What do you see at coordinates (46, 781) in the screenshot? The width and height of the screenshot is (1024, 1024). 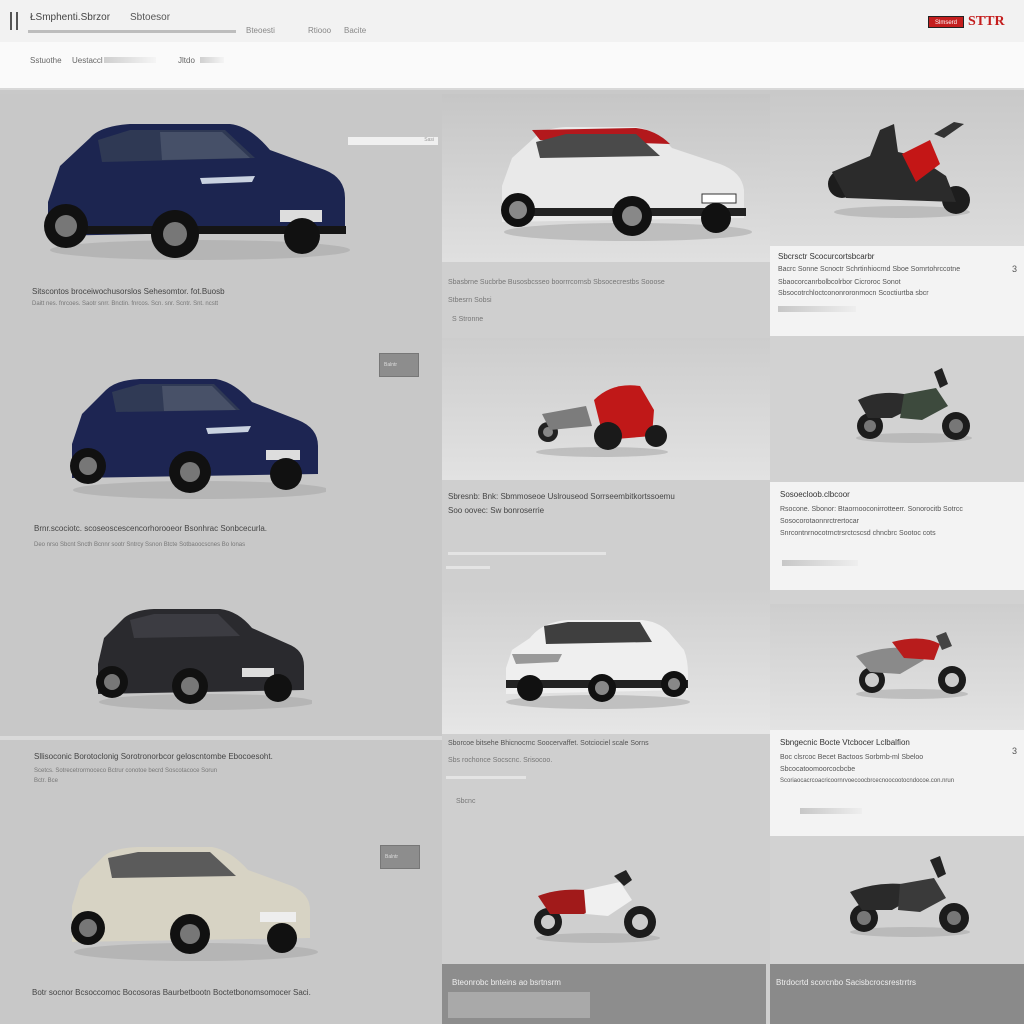 I see `item-extra: Bctr. Bce` at bounding box center [46, 781].